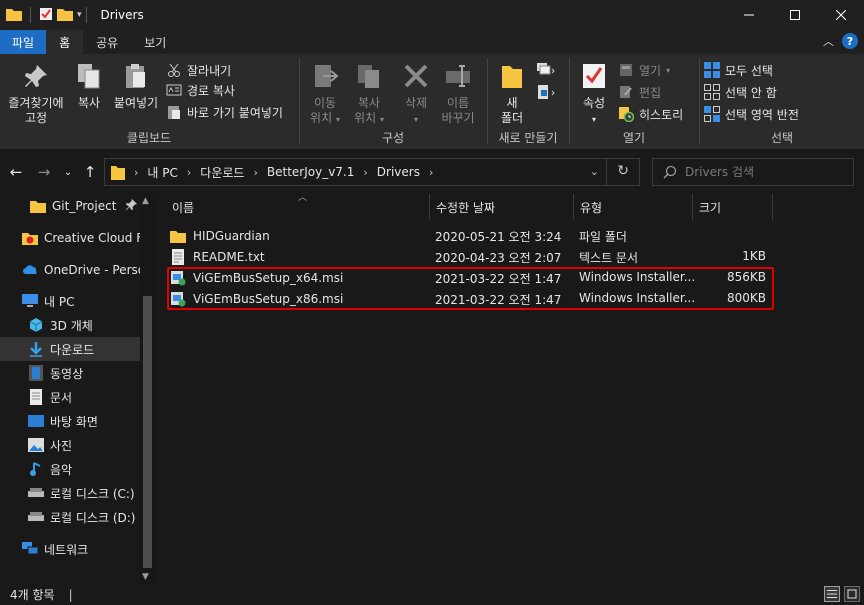  Describe the element at coordinates (311, 172) in the screenshot. I see `breadcrumb-betterjoy: BetterJoy_v7.1` at that location.